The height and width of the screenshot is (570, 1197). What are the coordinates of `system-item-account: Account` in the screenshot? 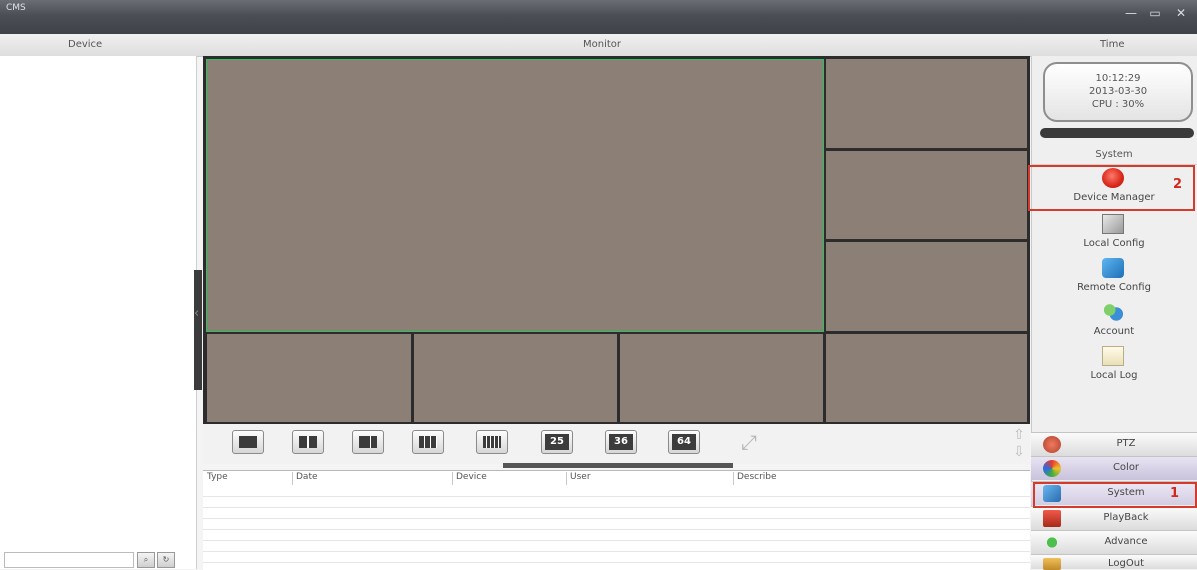 It's located at (1114, 322).